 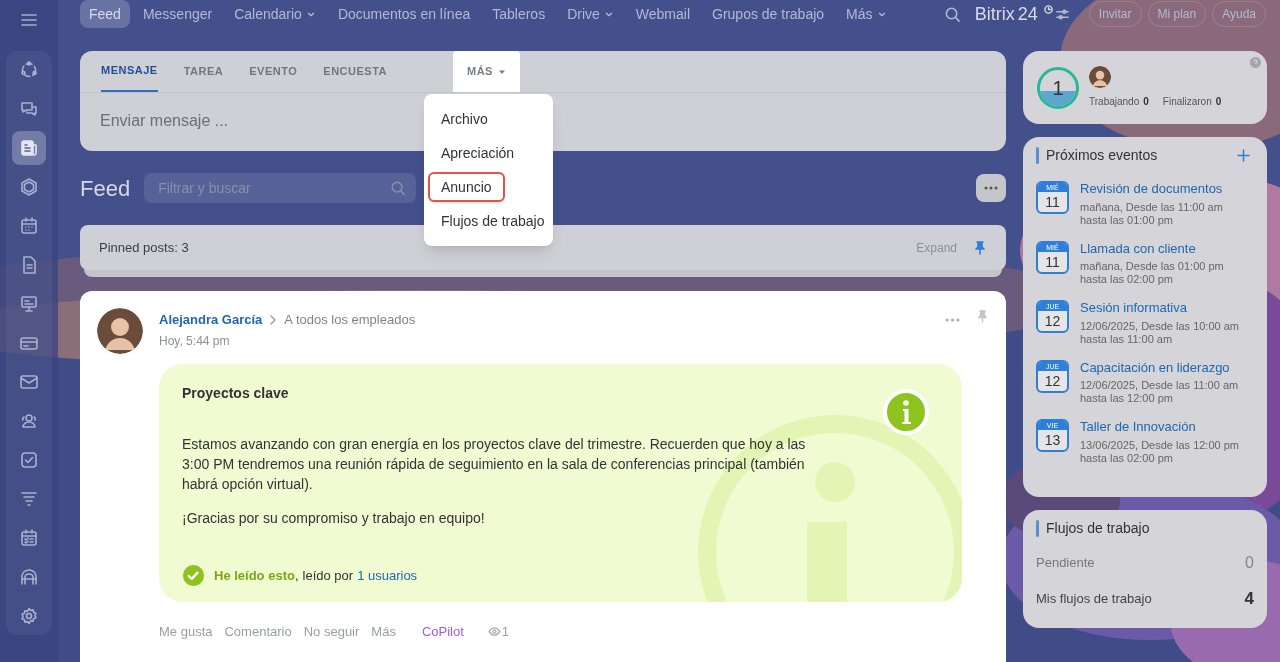 What do you see at coordinates (505, 632) in the screenshot?
I see `views-count: 1` at bounding box center [505, 632].